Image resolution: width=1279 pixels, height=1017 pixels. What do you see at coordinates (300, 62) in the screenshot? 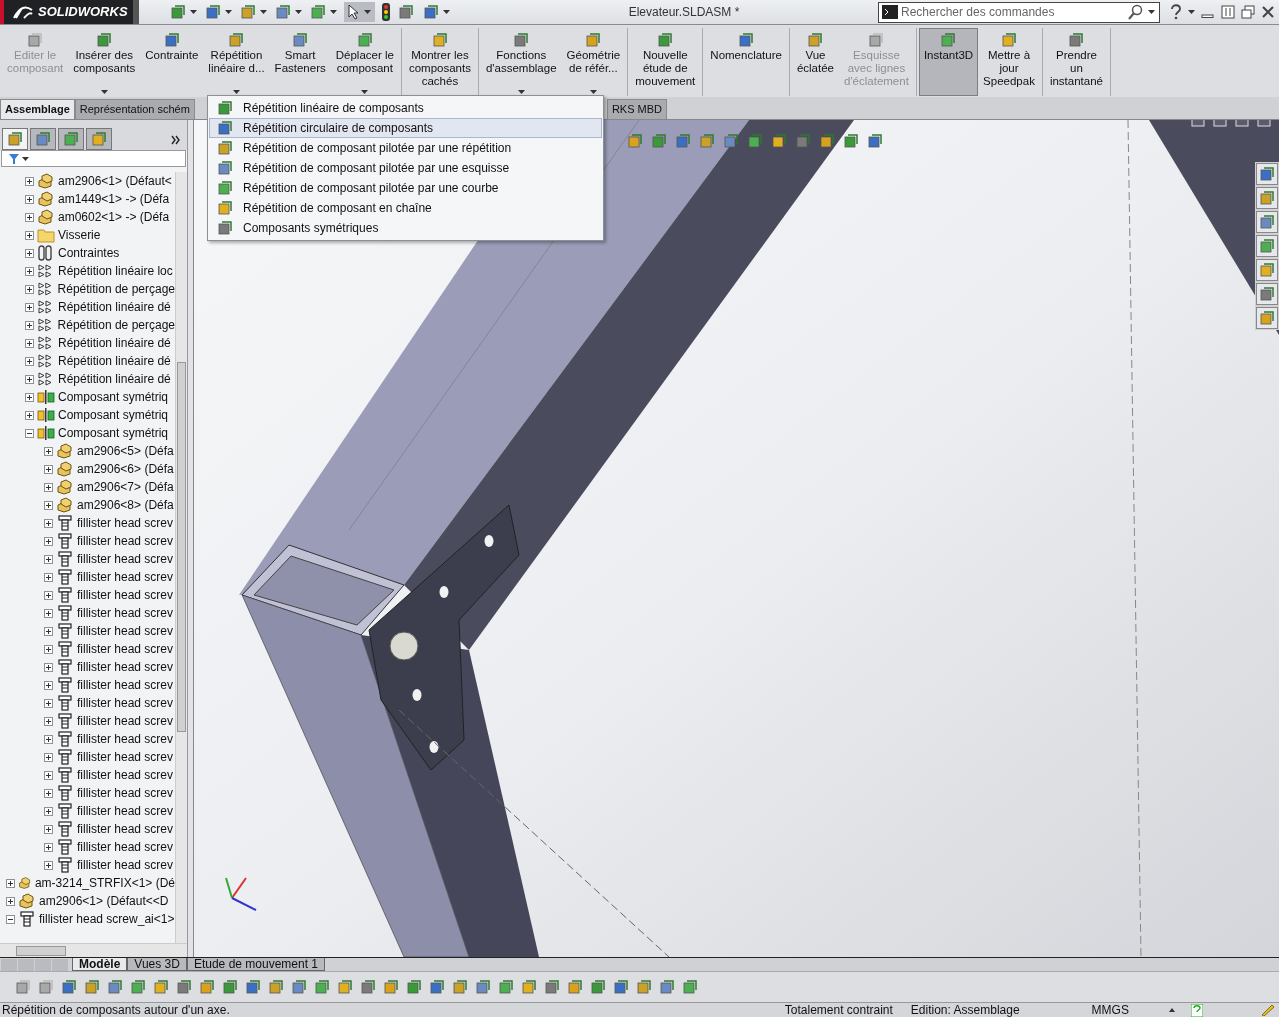
I see `ribbon-button: Smart Fasteners` at bounding box center [300, 62].